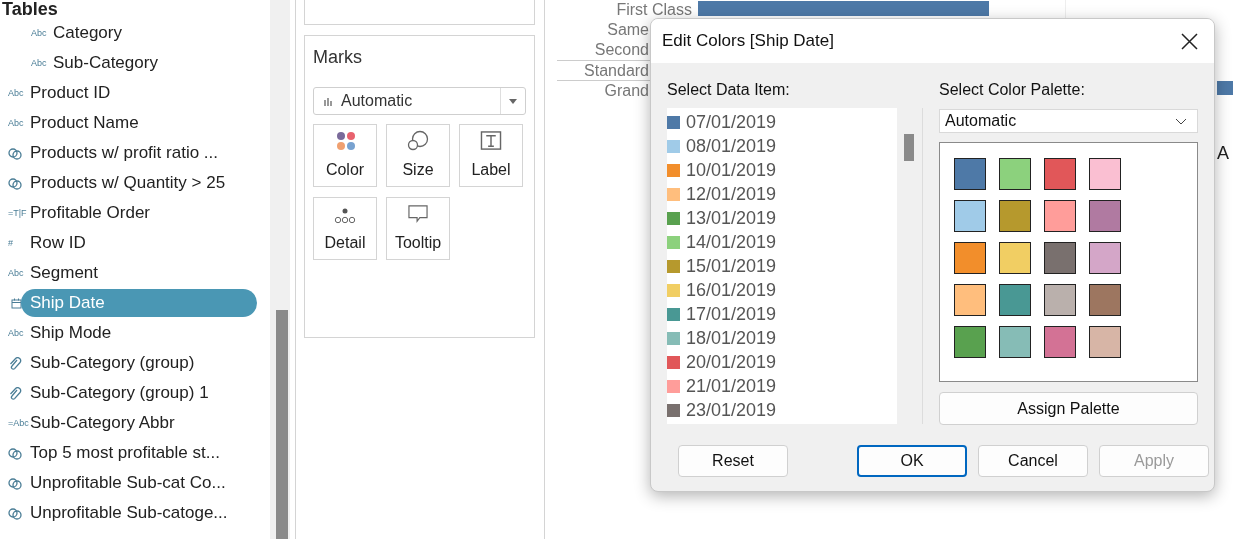 This screenshot has height=539, width=1233. What do you see at coordinates (731, 338) in the screenshot?
I see `data-item: 18/01/2019` at bounding box center [731, 338].